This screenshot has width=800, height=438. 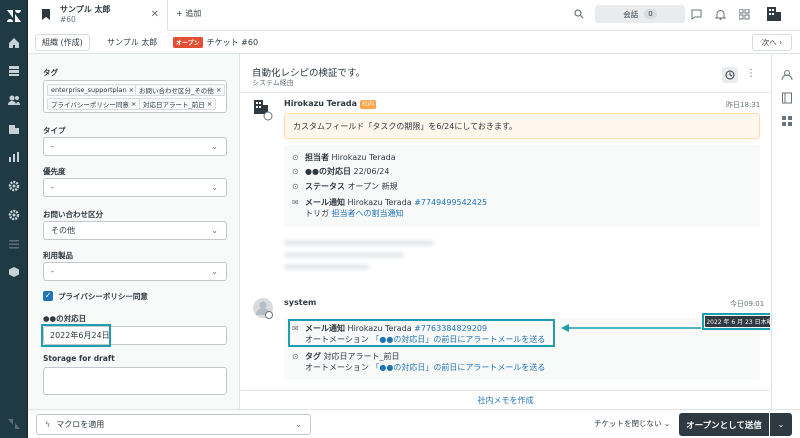 I want to click on product-select: - ⌄, so click(x=135, y=271).